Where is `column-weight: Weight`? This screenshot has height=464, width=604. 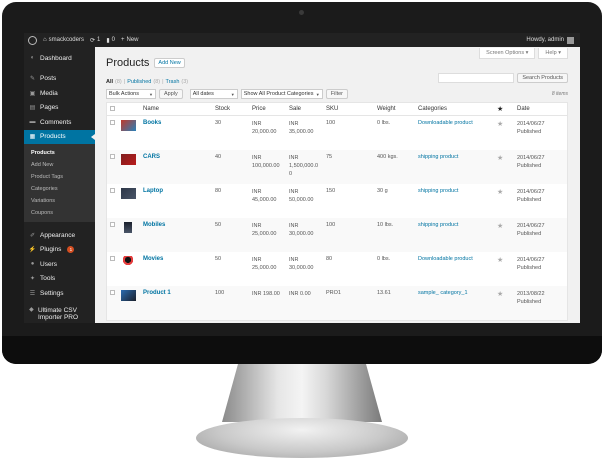 column-weight: Weight is located at coordinates (397, 109).